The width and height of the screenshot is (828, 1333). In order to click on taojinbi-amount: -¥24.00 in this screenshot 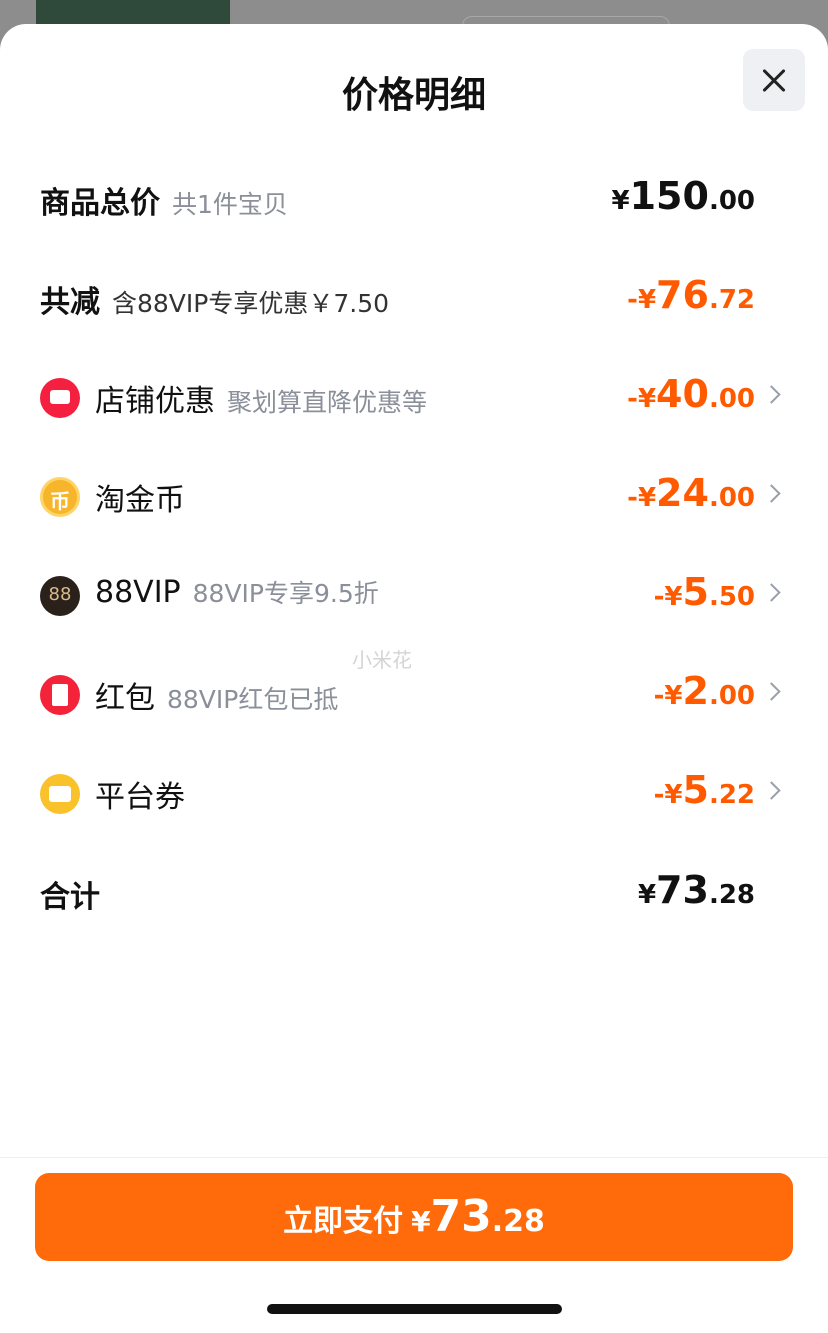, I will do `click(691, 493)`.